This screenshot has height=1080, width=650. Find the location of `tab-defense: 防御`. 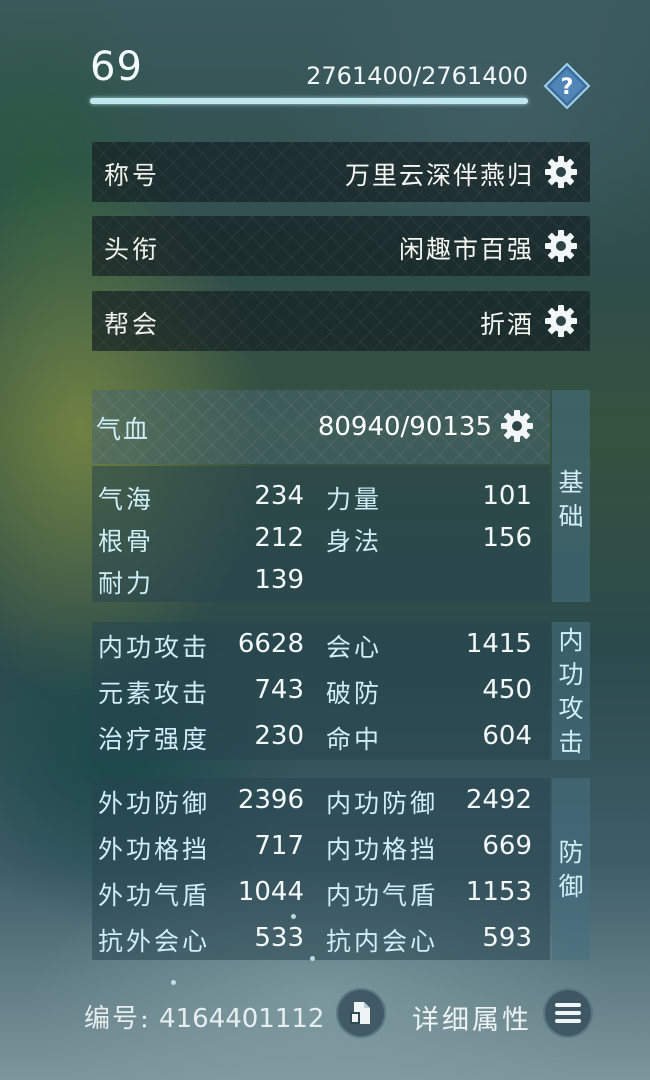

tab-defense: 防御 is located at coordinates (571, 869).